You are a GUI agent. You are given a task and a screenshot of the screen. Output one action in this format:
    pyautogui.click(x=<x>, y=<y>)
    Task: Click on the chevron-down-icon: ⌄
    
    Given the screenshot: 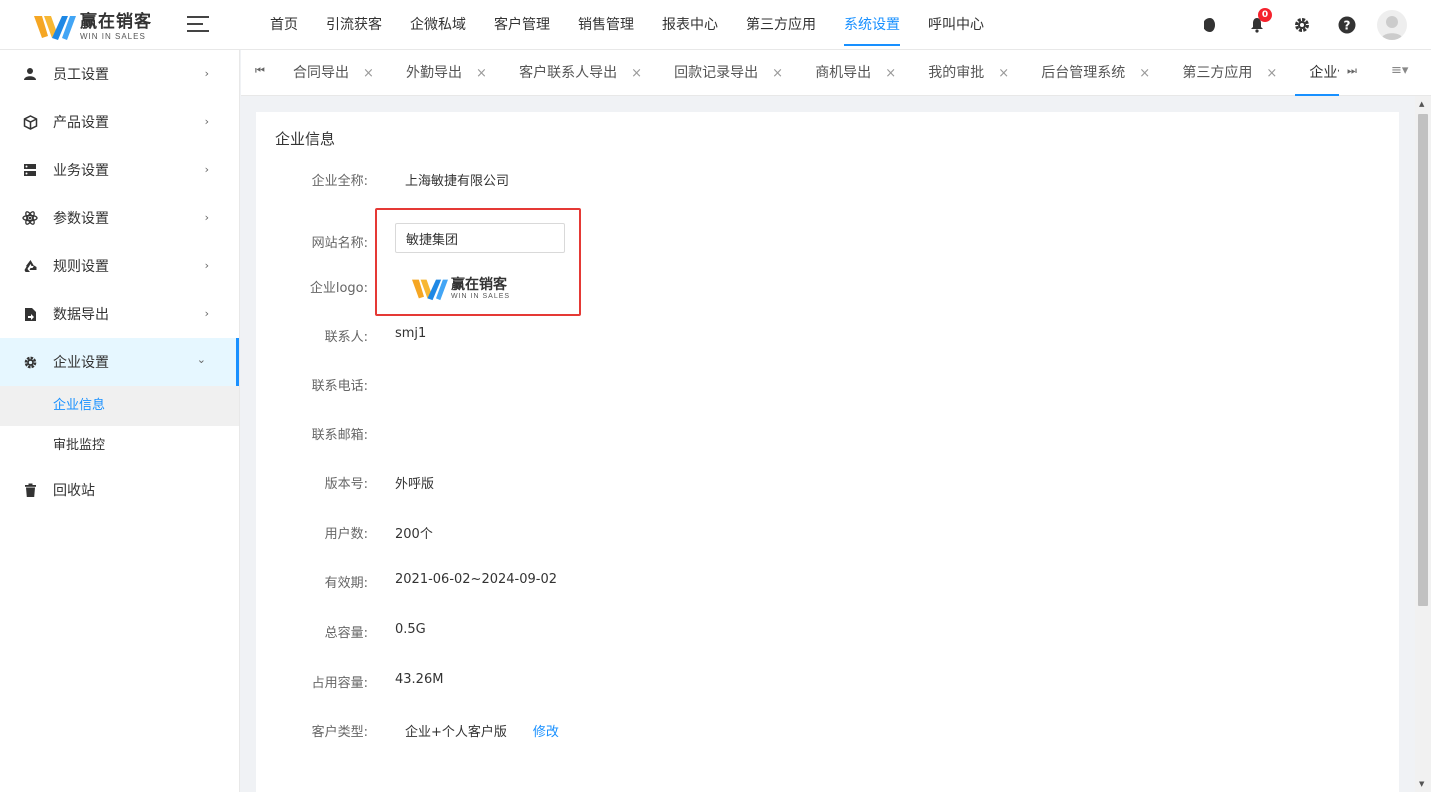 What is the action you would take?
    pyautogui.click(x=201, y=359)
    